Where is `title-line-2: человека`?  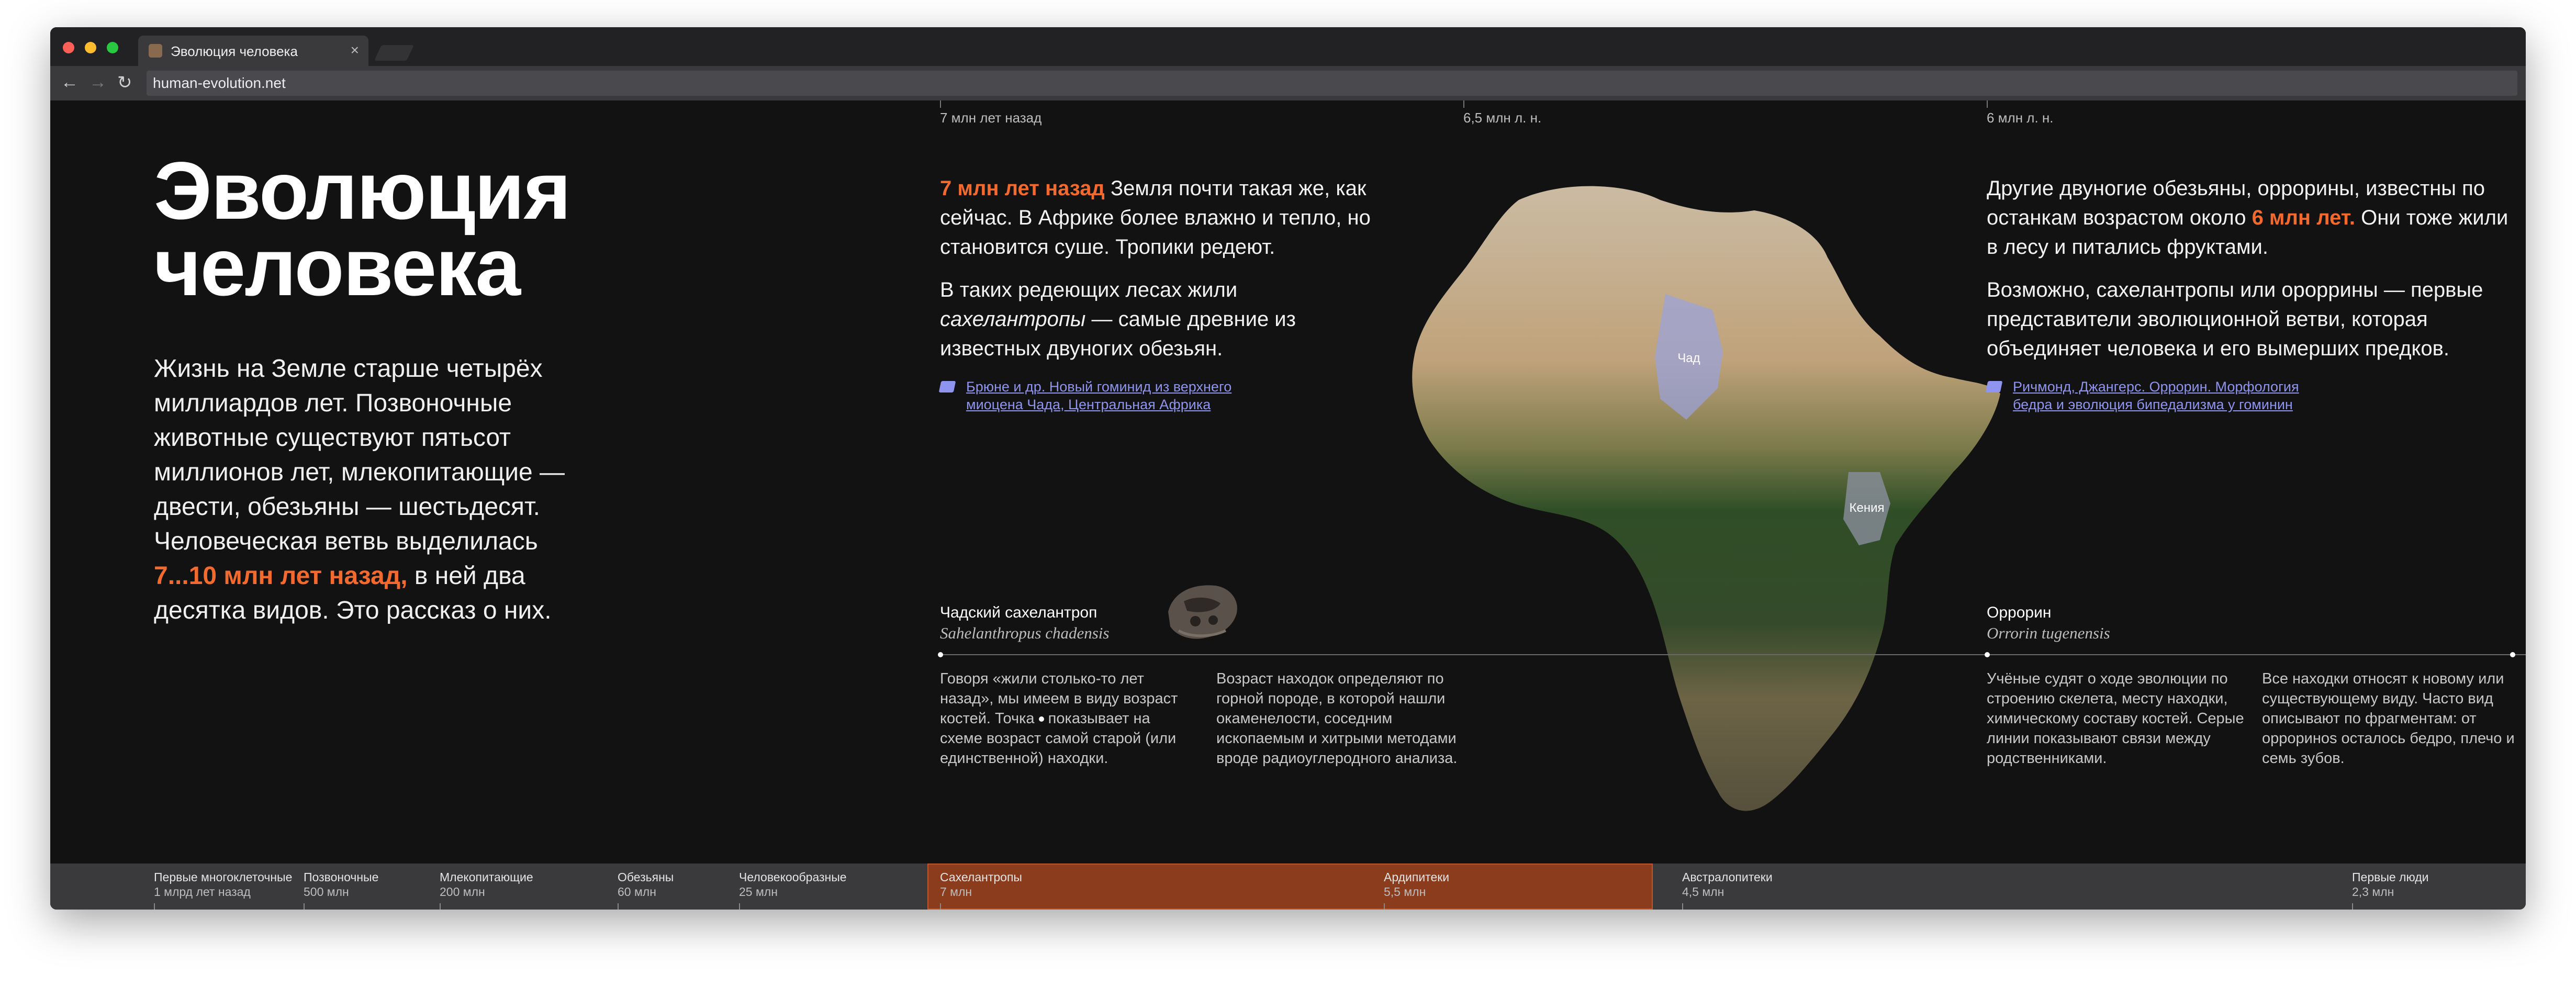 title-line-2: человека is located at coordinates (337, 267).